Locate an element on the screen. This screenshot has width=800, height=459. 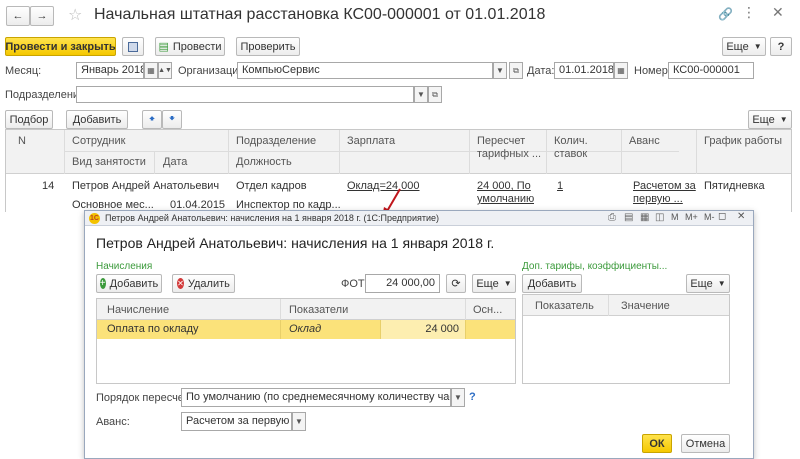
fot-field: 24 000,00 is located at coordinates (402, 283).